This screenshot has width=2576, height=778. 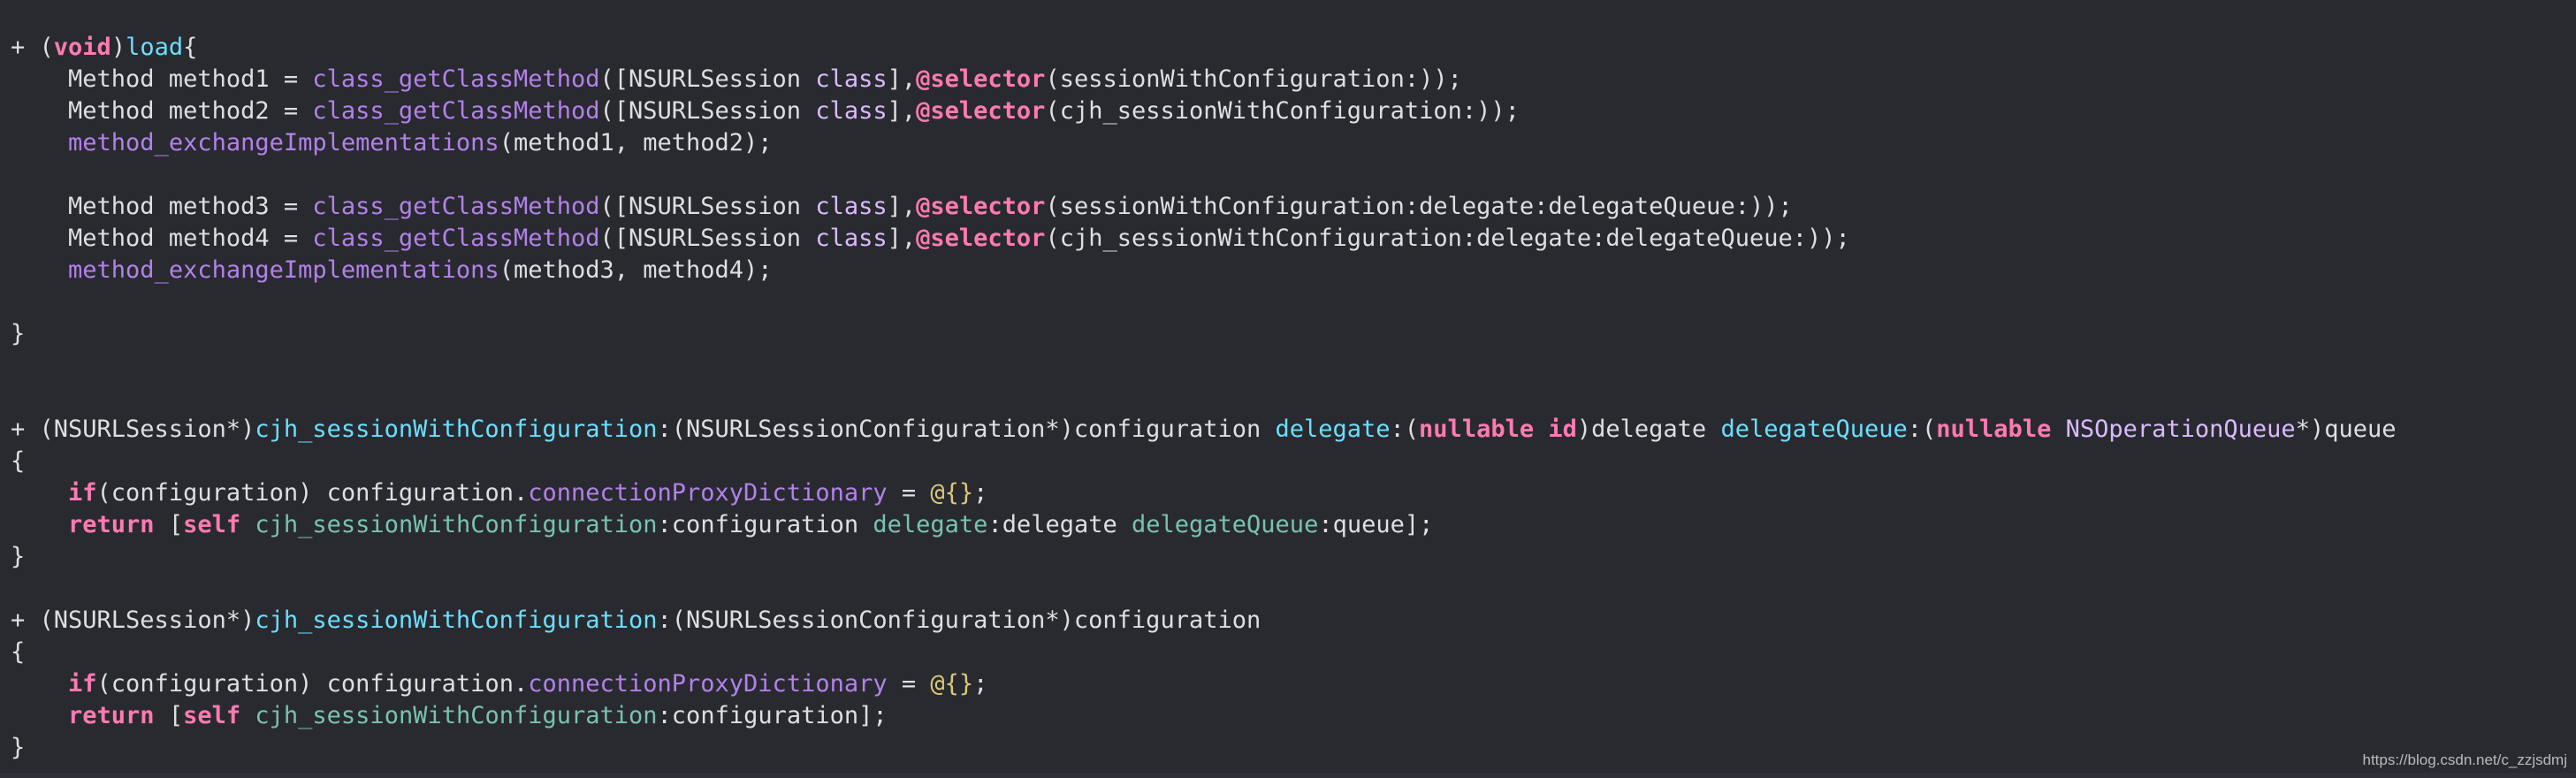 I want to click on code-token: id, so click(x=1562, y=429).